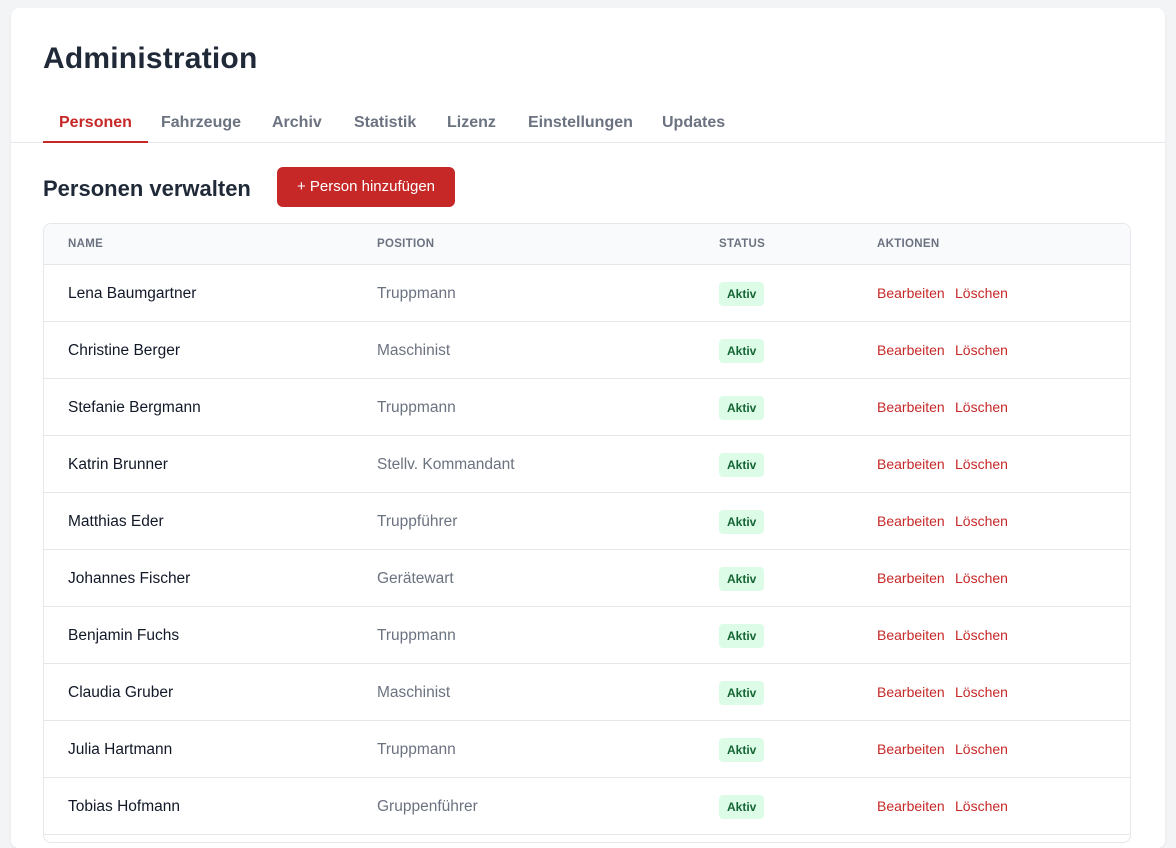 Image resolution: width=1176 pixels, height=848 pixels. Describe the element at coordinates (415, 578) in the screenshot. I see `person-position: Gerätewart` at that location.